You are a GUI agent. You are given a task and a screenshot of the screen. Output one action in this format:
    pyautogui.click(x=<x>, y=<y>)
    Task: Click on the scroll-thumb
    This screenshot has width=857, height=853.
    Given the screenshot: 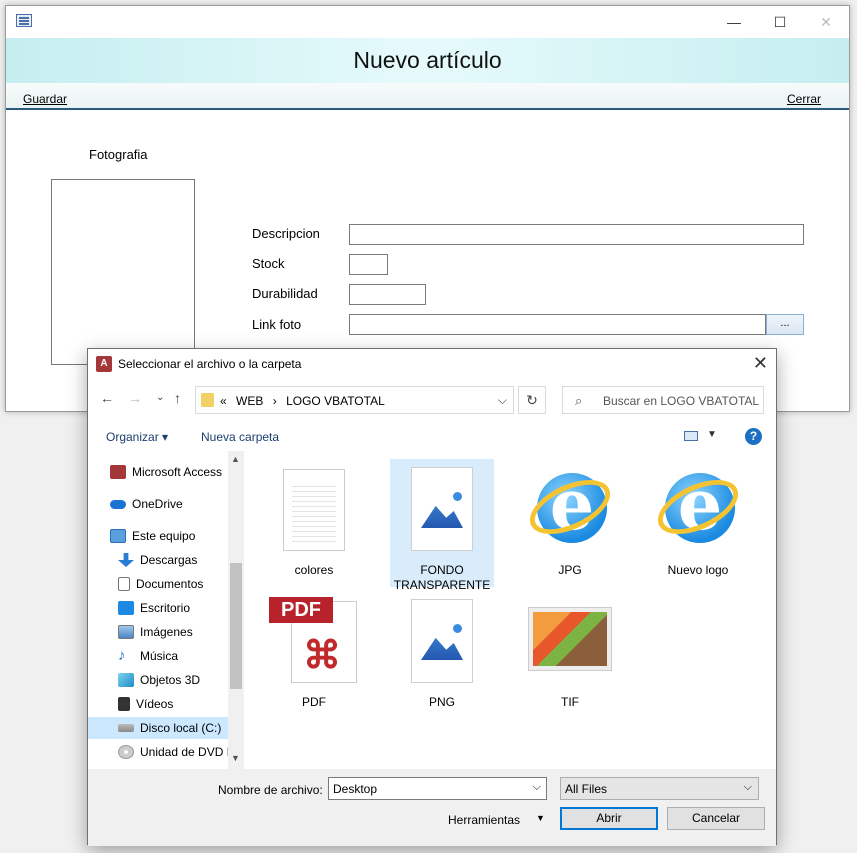 What is the action you would take?
    pyautogui.click(x=236, y=626)
    